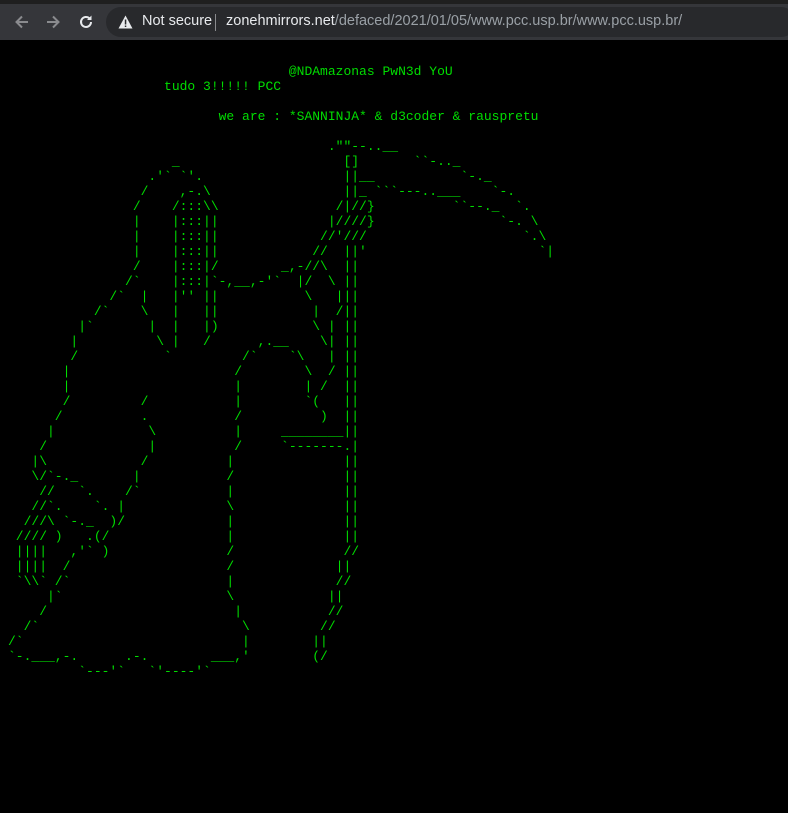 This screenshot has width=788, height=813. What do you see at coordinates (184, 506) in the screenshot?
I see `ascii-art-line: //`. `. | \ ||` at bounding box center [184, 506].